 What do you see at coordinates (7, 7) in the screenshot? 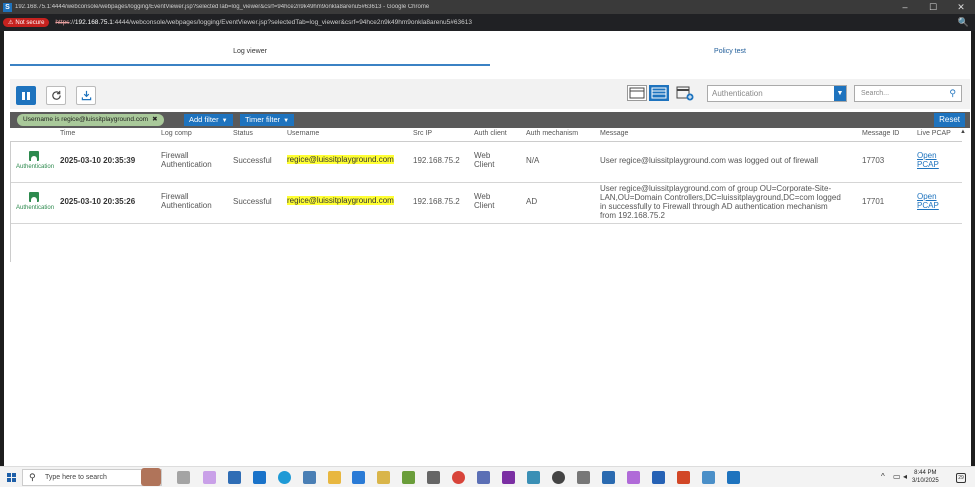
I see `app-icon: S` at bounding box center [7, 7].